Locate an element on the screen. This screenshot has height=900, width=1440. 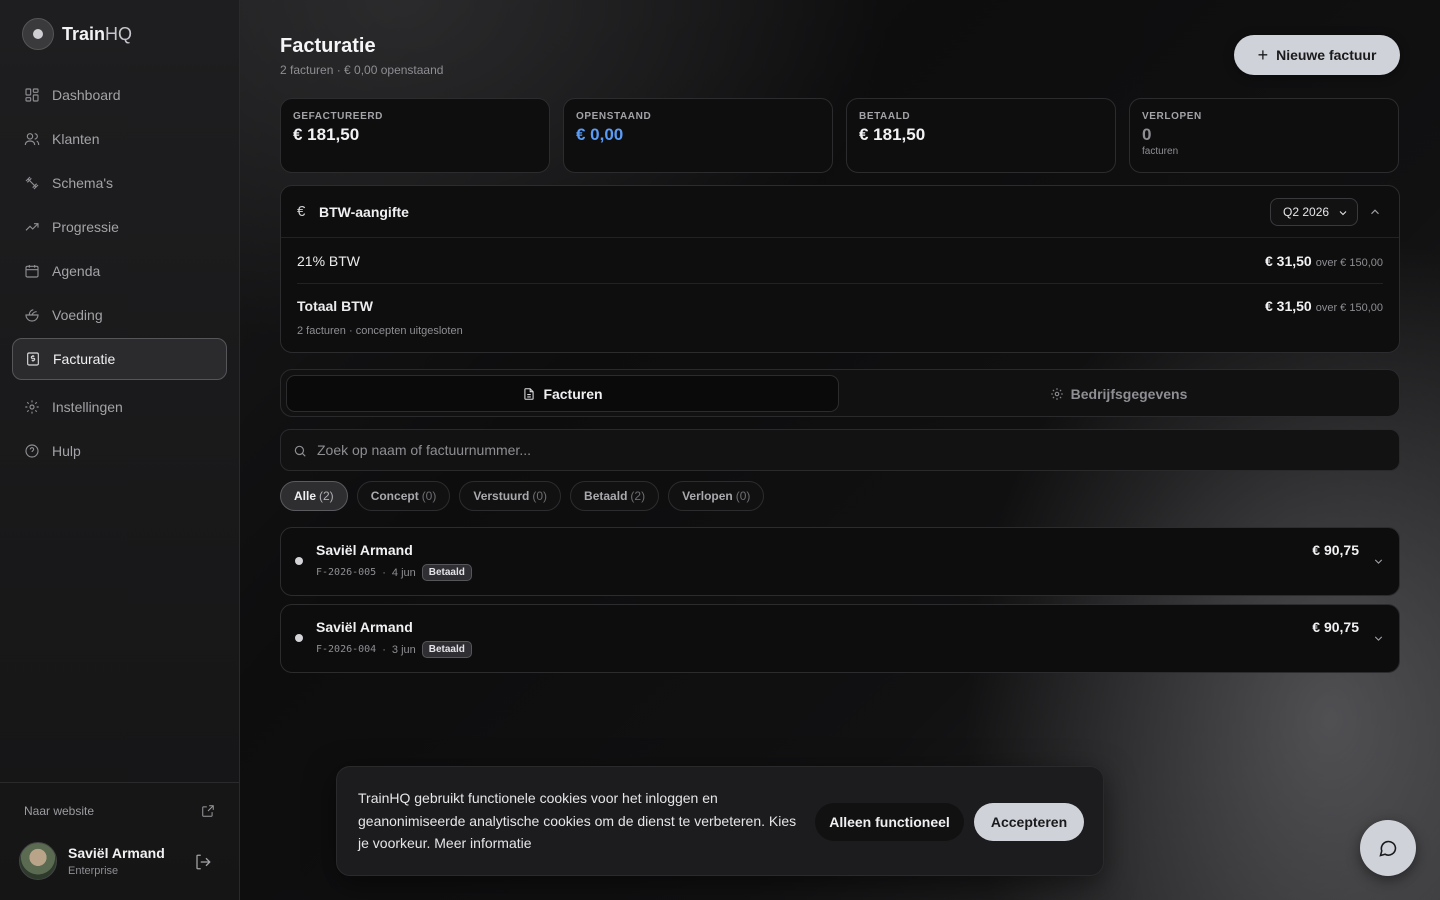
sidebar-item-progressie: Progressie is located at coordinates (119, 227).